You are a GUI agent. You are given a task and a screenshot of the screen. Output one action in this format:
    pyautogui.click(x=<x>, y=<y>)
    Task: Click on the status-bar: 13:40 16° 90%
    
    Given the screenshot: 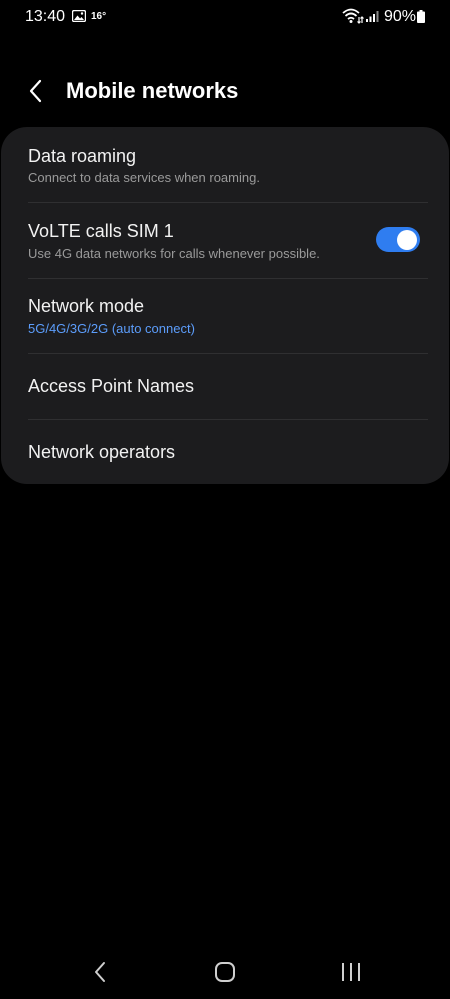 What is the action you would take?
    pyautogui.click(x=225, y=17)
    